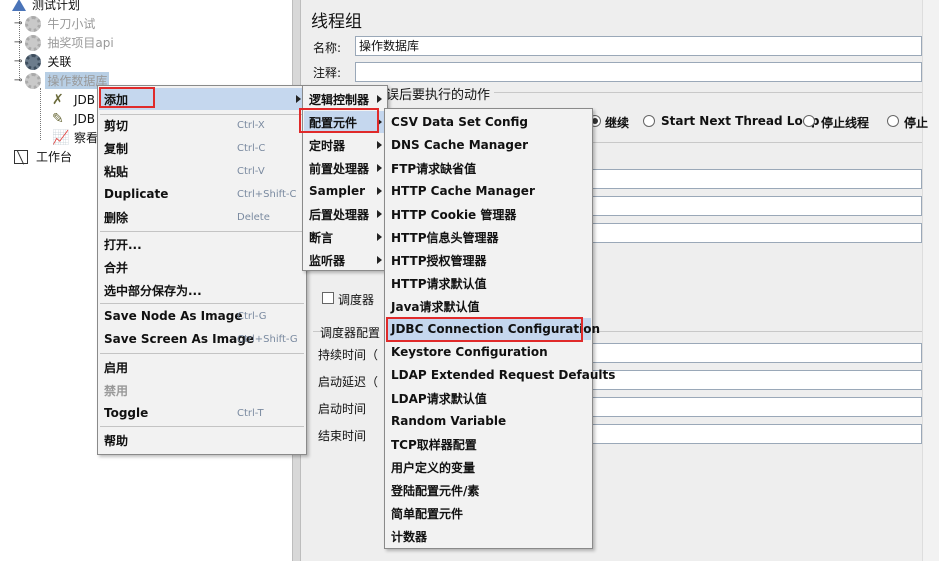 The image size is (939, 561). I want to click on menu-item-merge: 合并, so click(202, 267).